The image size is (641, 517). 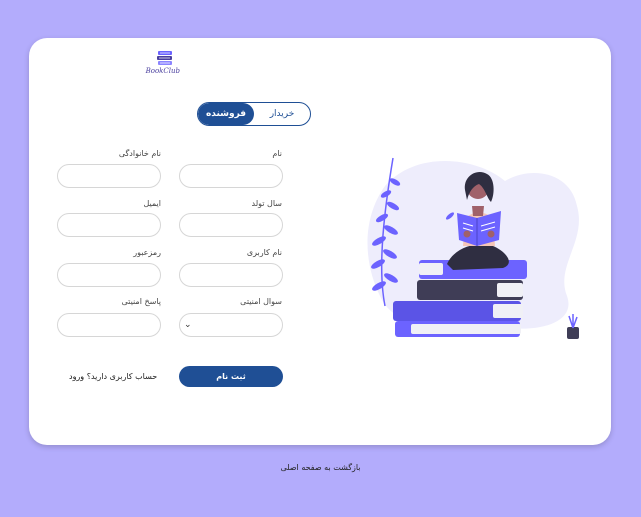 What do you see at coordinates (261, 301) in the screenshot?
I see `security-question-label: سوال امنیتی` at bounding box center [261, 301].